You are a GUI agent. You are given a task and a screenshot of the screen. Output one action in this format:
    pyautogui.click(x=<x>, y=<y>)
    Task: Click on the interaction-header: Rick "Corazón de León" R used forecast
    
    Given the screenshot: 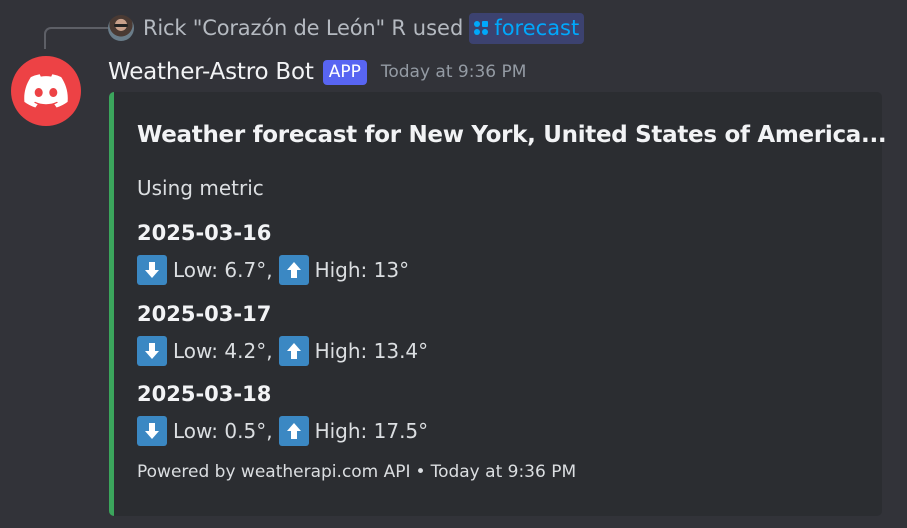 What is the action you would take?
    pyautogui.click(x=346, y=28)
    